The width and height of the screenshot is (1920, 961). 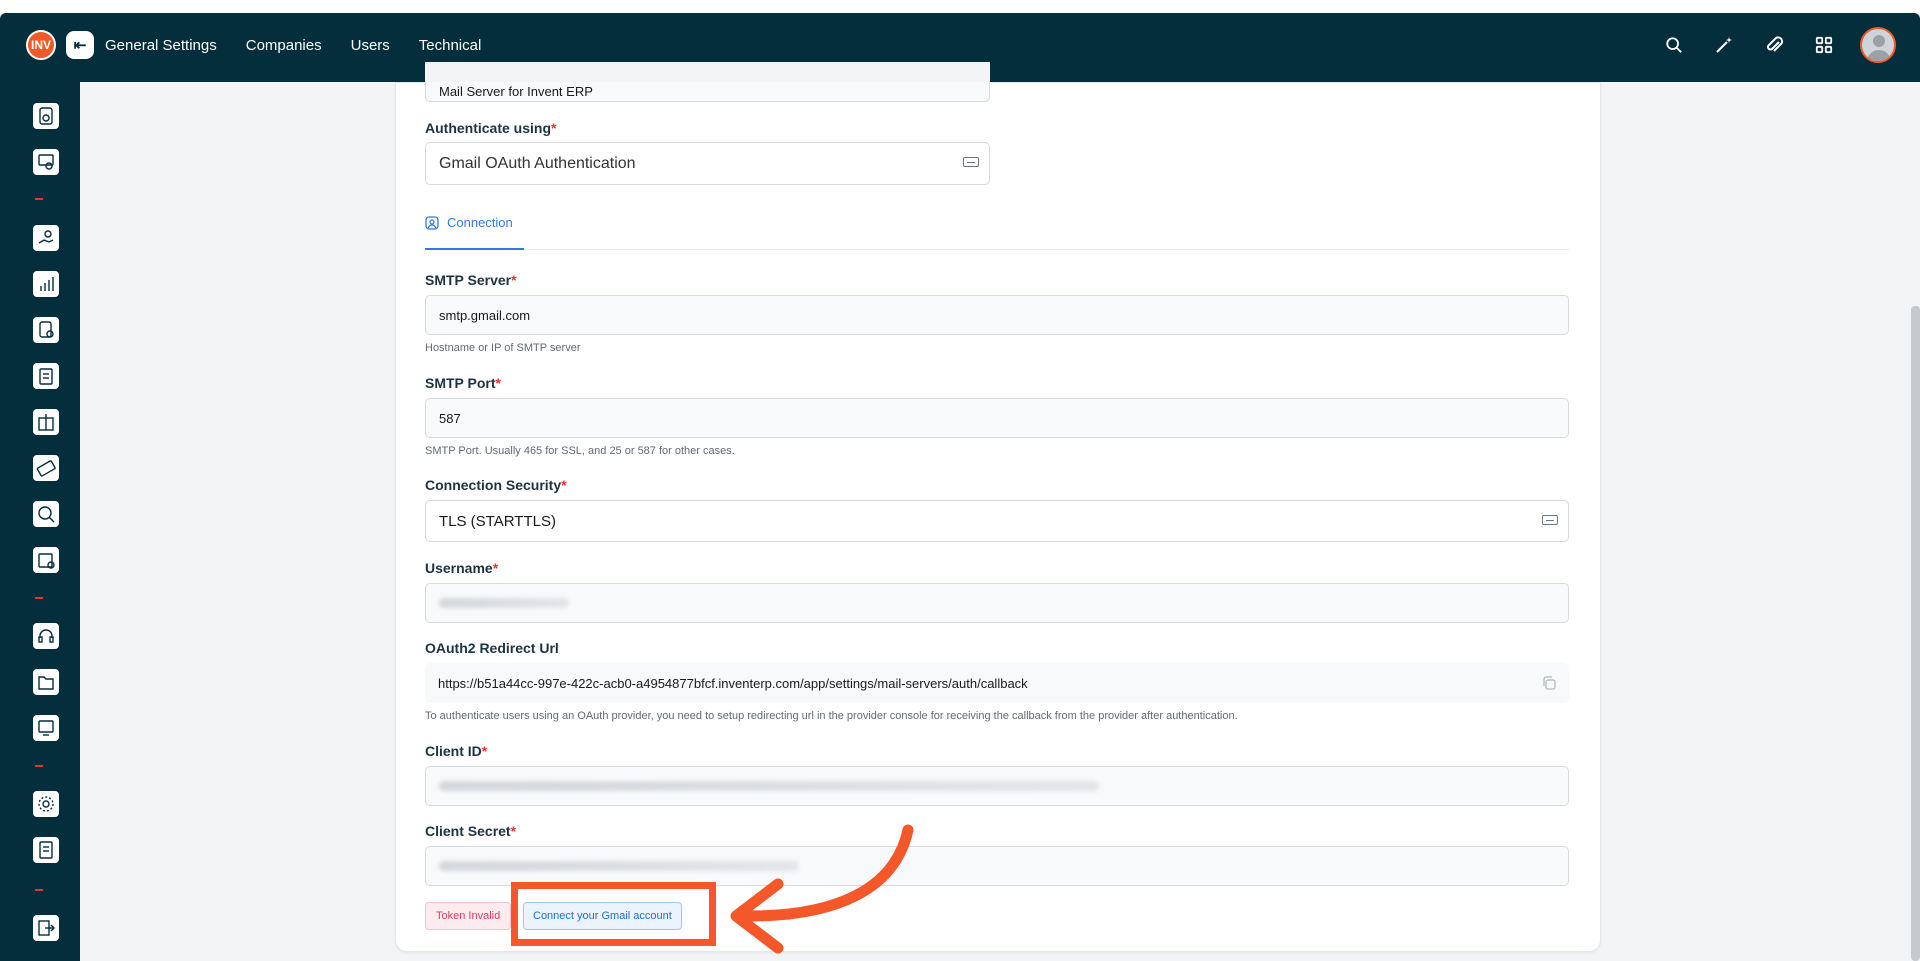 I want to click on settings-icon, so click(x=46, y=804).